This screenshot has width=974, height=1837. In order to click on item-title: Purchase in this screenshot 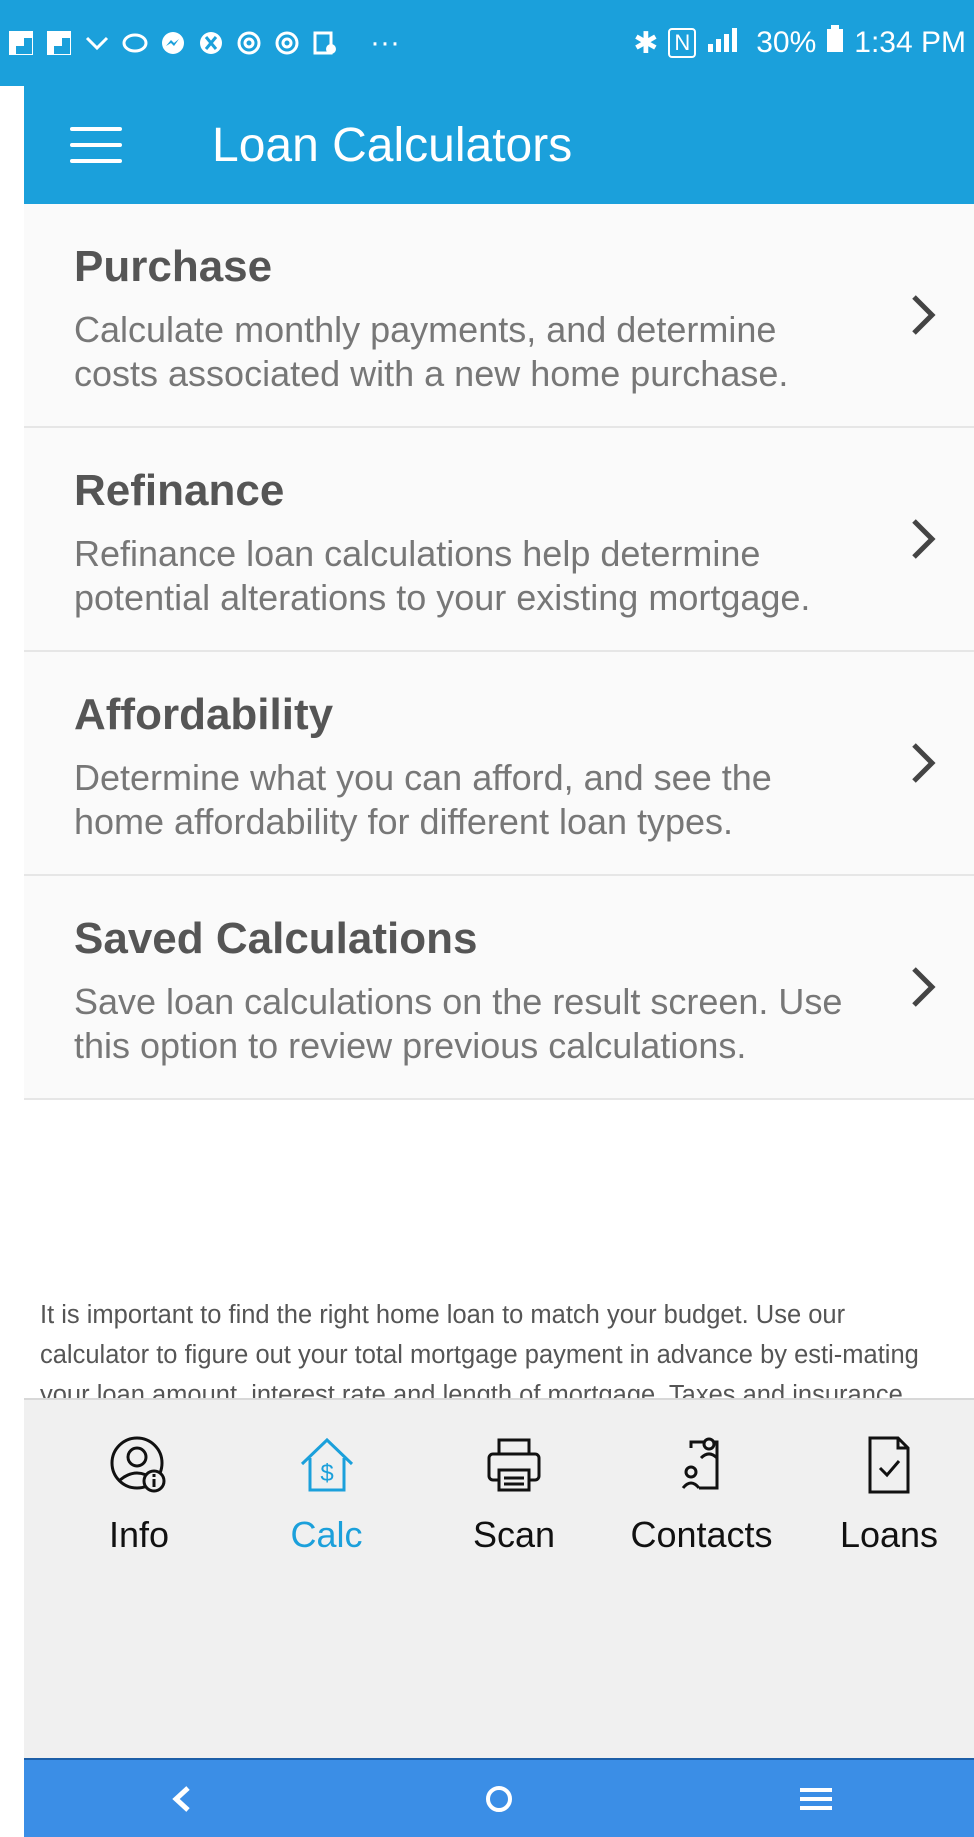, I will do `click(173, 266)`.